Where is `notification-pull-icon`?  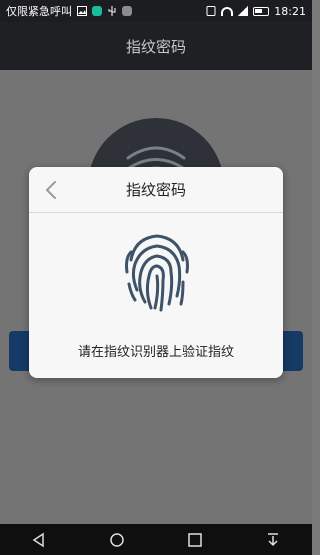
notification-pull-icon is located at coordinates (273, 540).